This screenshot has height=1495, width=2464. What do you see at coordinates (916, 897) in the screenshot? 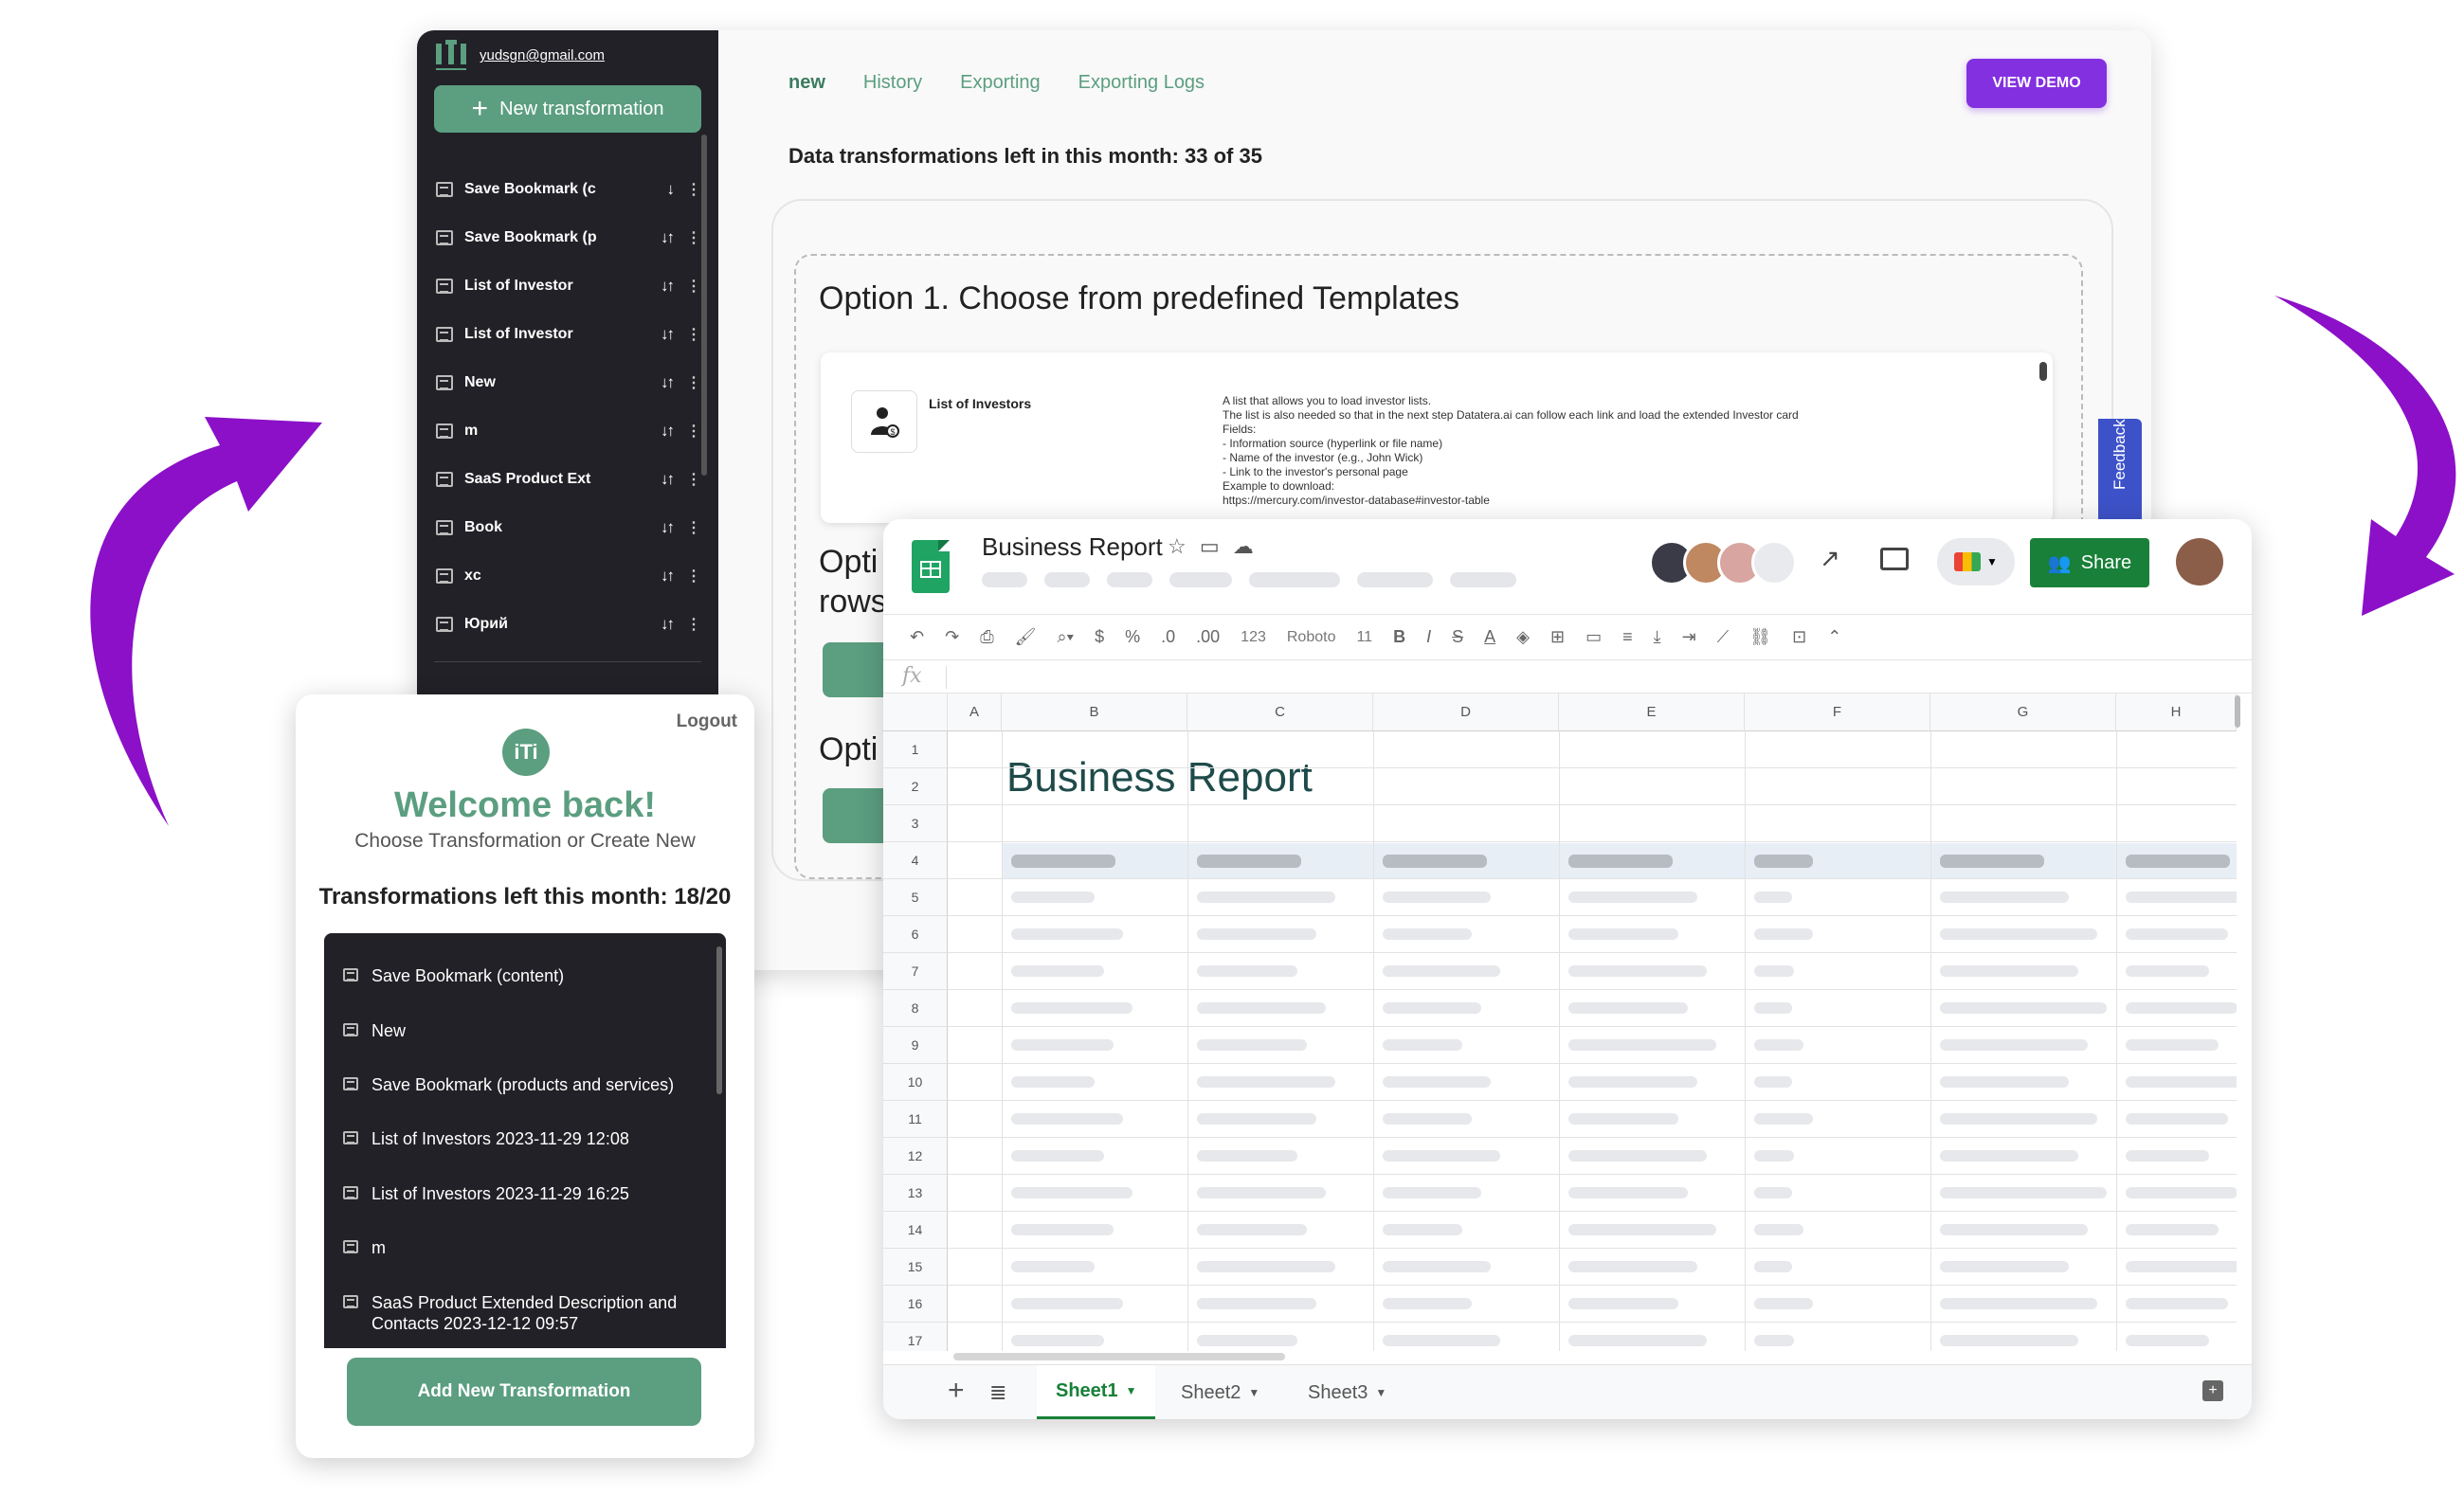
I see `row-header: 5` at bounding box center [916, 897].